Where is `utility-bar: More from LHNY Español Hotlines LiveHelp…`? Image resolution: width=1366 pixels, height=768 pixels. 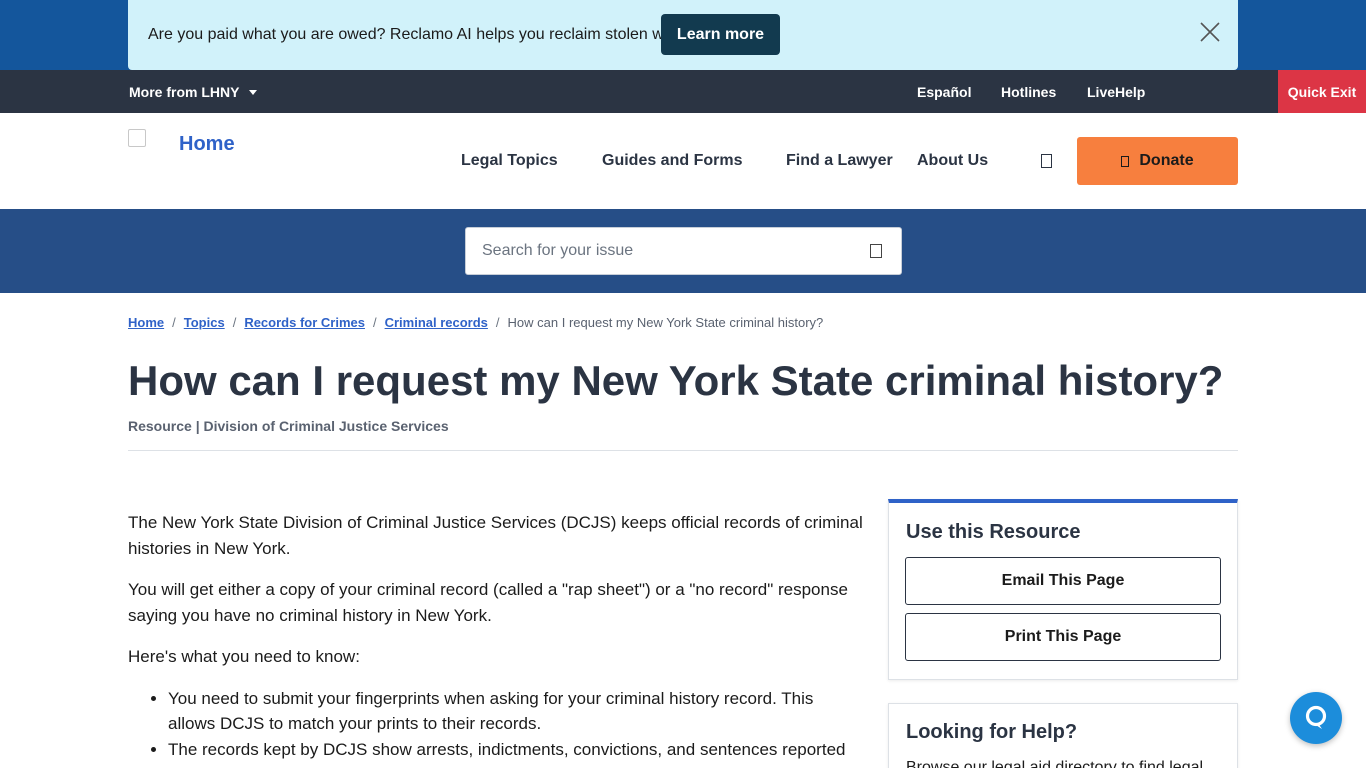
utility-bar: More from LHNY Español Hotlines LiveHelp… is located at coordinates (683, 91).